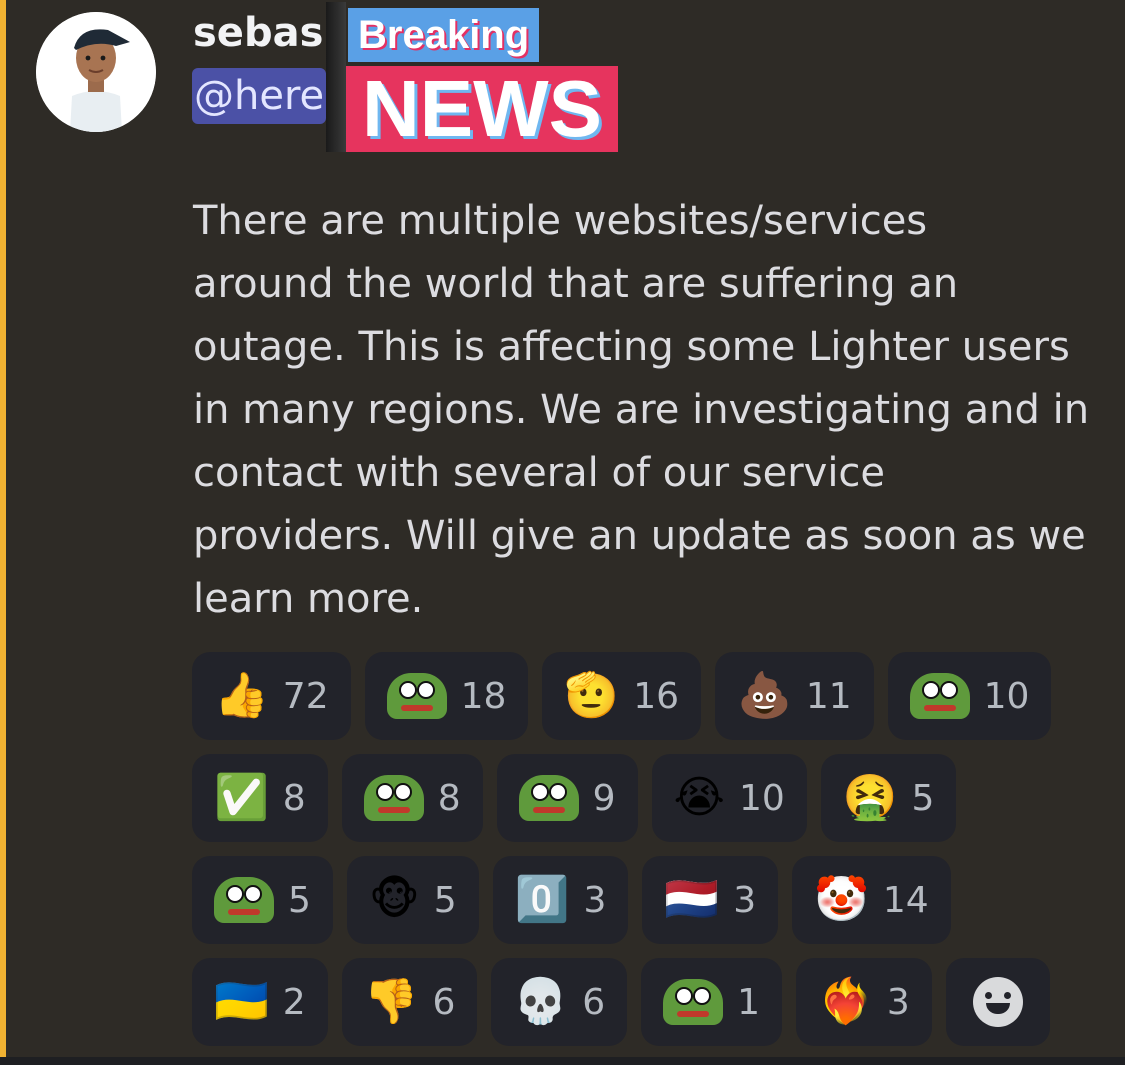 The height and width of the screenshot is (1065, 1125). What do you see at coordinates (729, 798) in the screenshot?
I see `reaction-button: 😭 10` at bounding box center [729, 798].